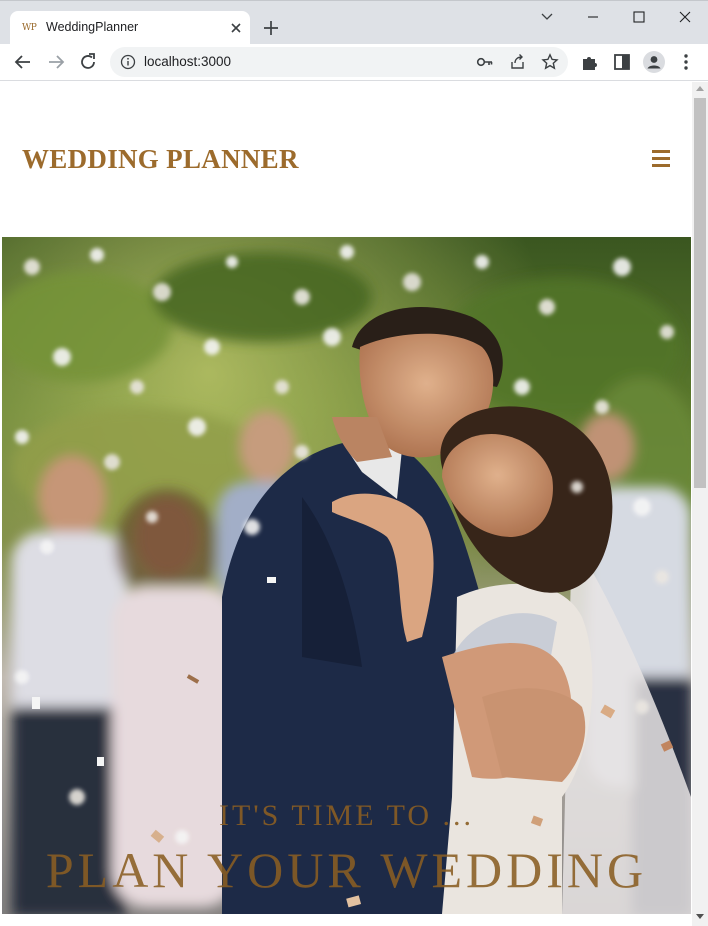 This screenshot has width=708, height=926. I want to click on browser-tab: WP WeddingPlanner, so click(130, 28).